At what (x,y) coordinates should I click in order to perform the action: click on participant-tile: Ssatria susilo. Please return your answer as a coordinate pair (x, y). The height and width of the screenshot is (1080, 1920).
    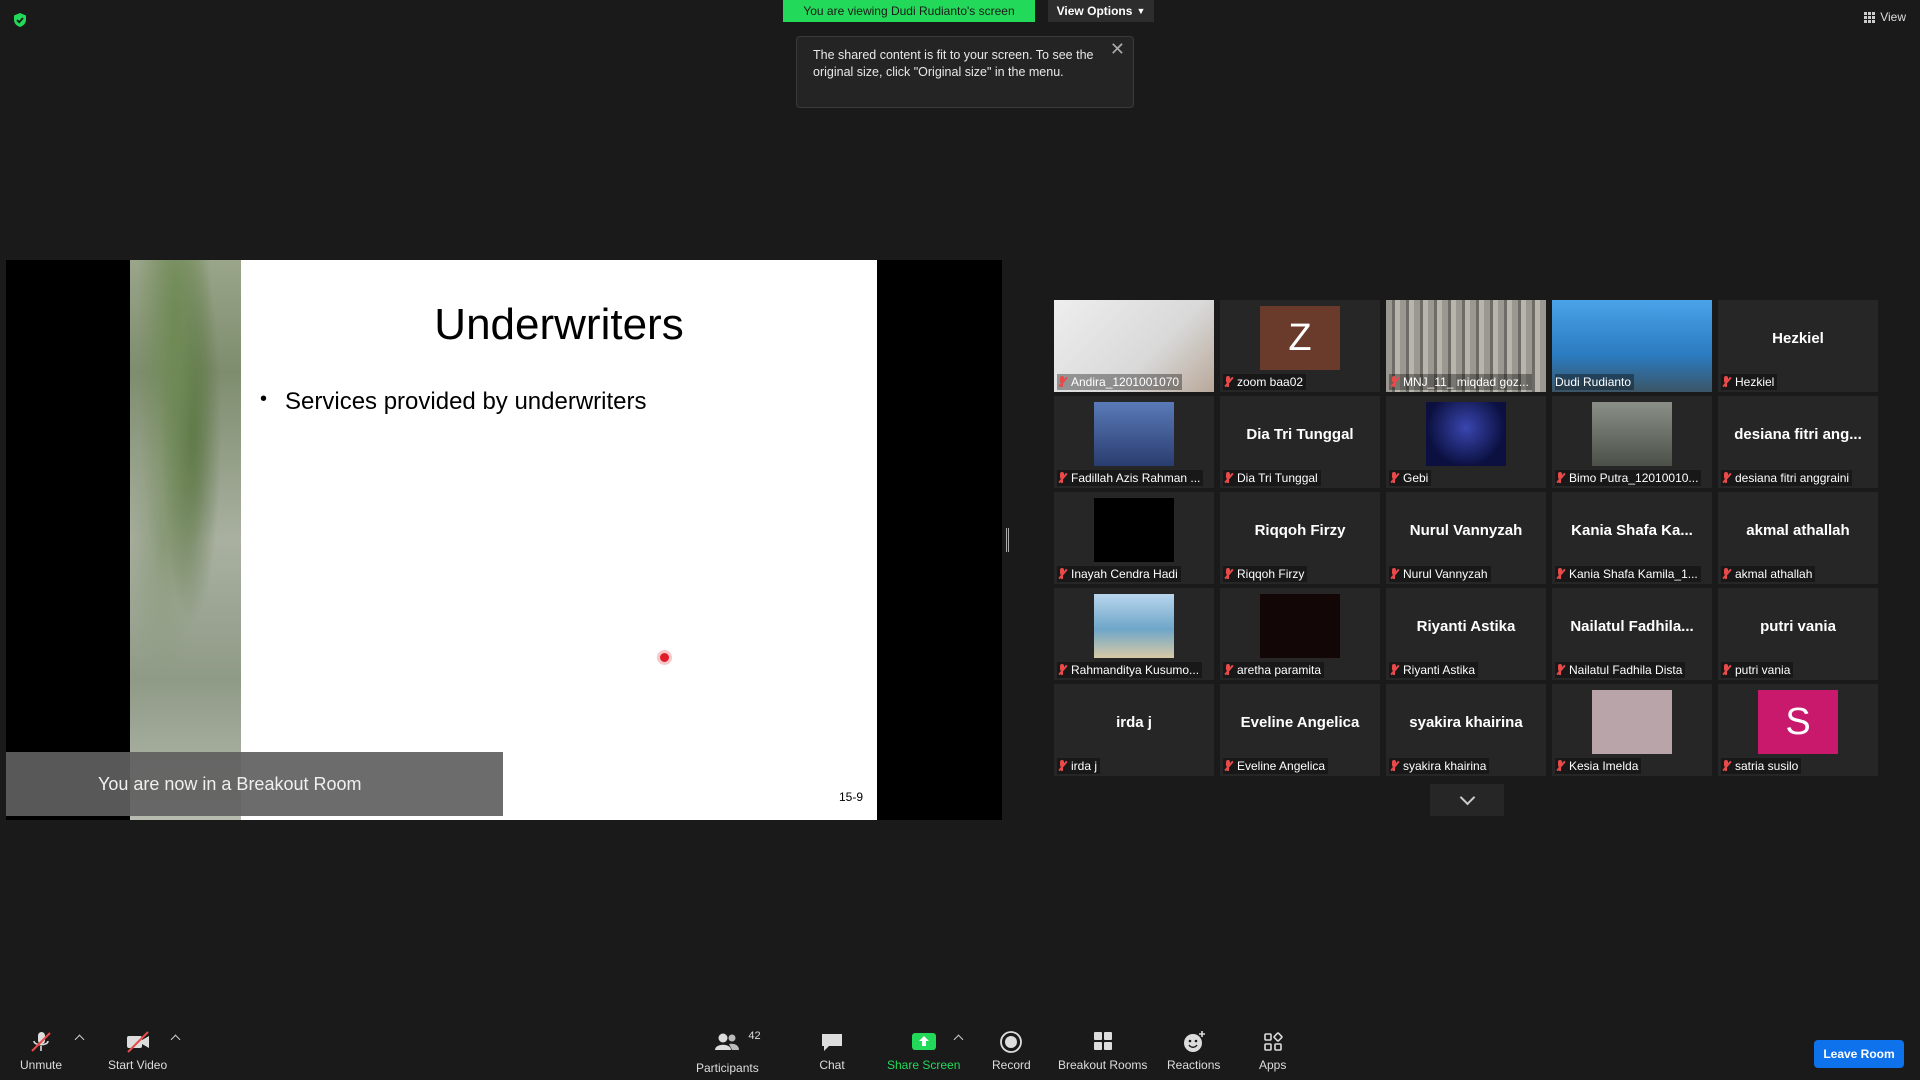
    Looking at the image, I should click on (1798, 730).